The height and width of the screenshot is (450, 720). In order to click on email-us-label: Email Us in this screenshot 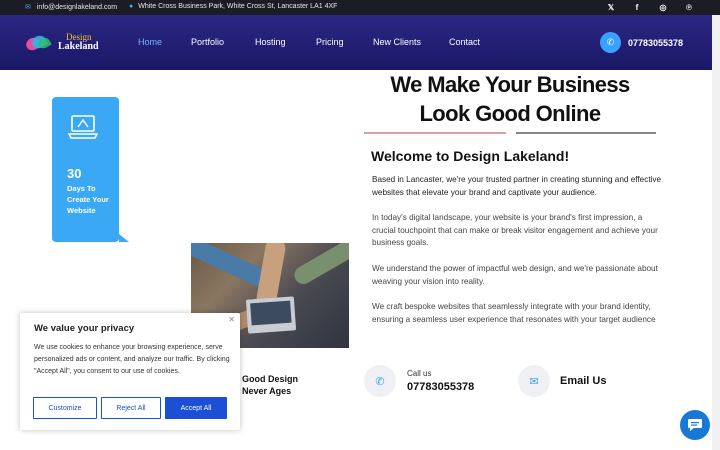, I will do `click(583, 381)`.